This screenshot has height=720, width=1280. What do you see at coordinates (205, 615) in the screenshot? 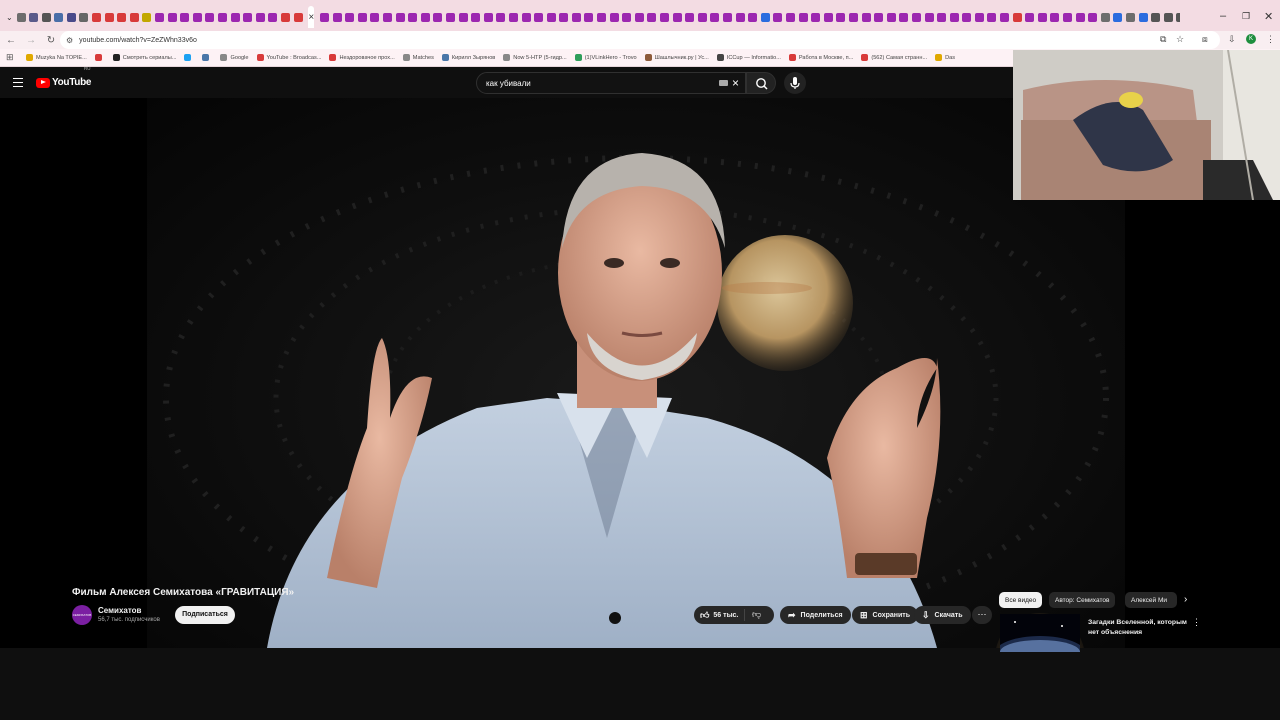
I see `subscribe-button: Подписаться` at bounding box center [205, 615].